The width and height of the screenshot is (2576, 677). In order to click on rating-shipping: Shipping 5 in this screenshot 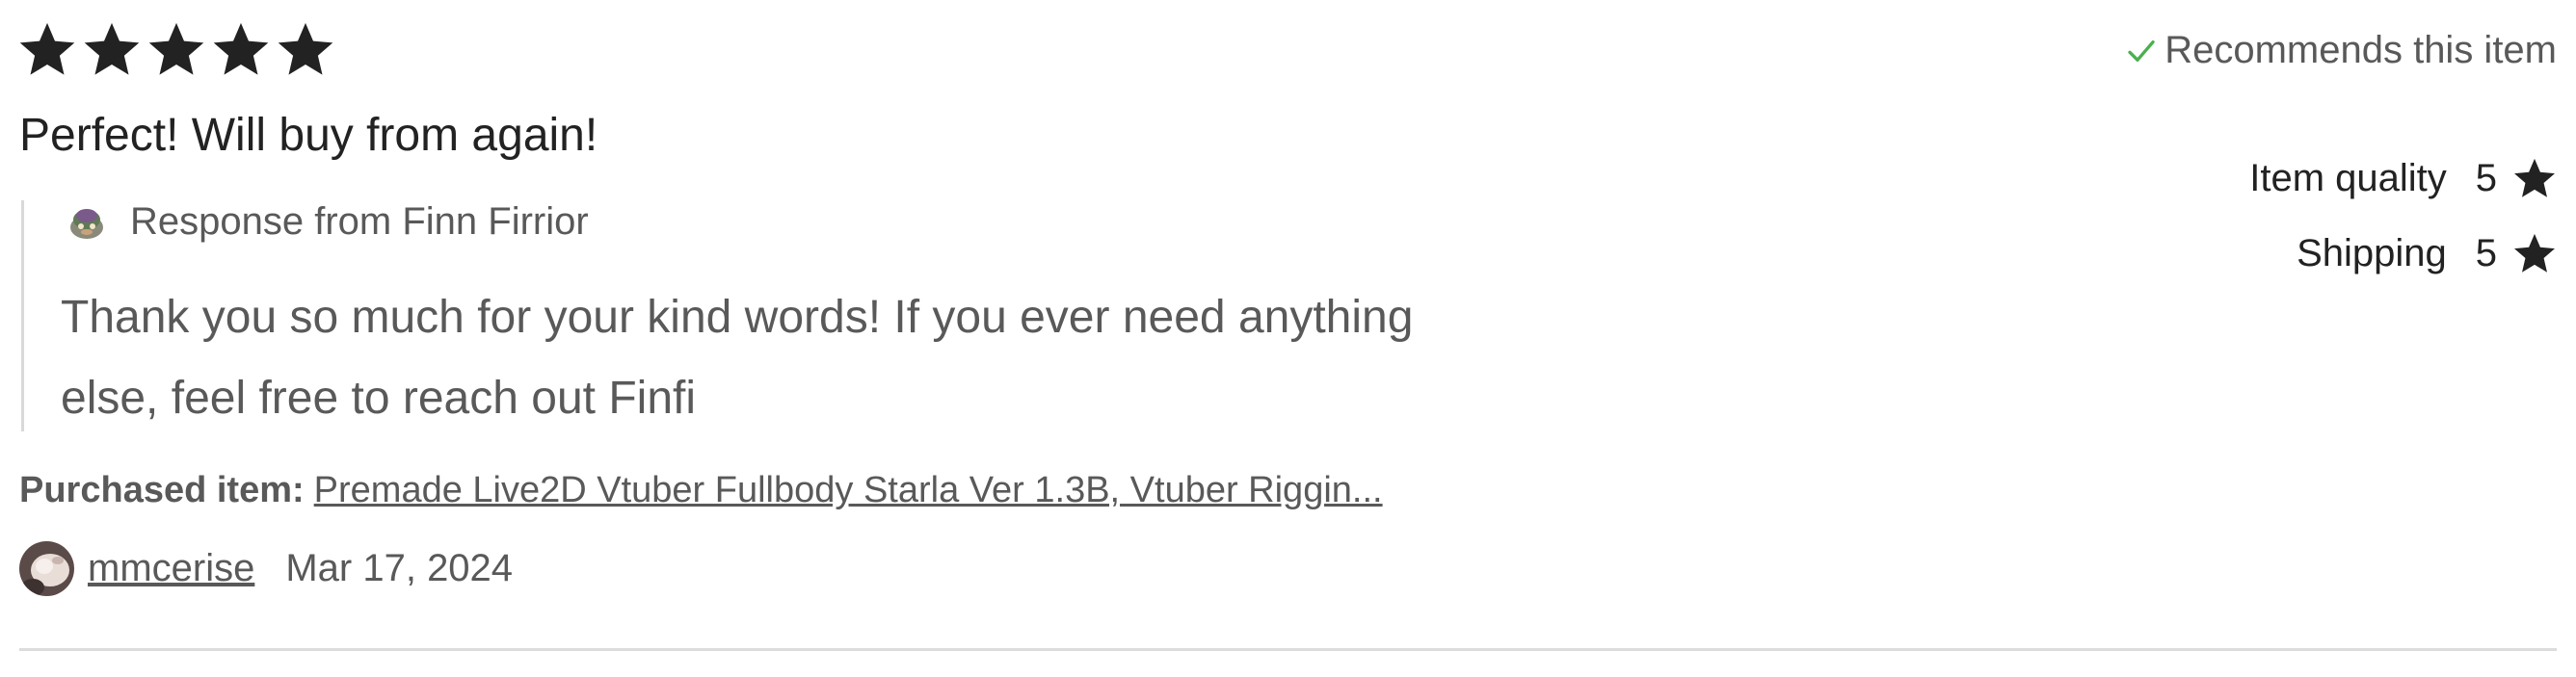, I will do `click(2403, 253)`.